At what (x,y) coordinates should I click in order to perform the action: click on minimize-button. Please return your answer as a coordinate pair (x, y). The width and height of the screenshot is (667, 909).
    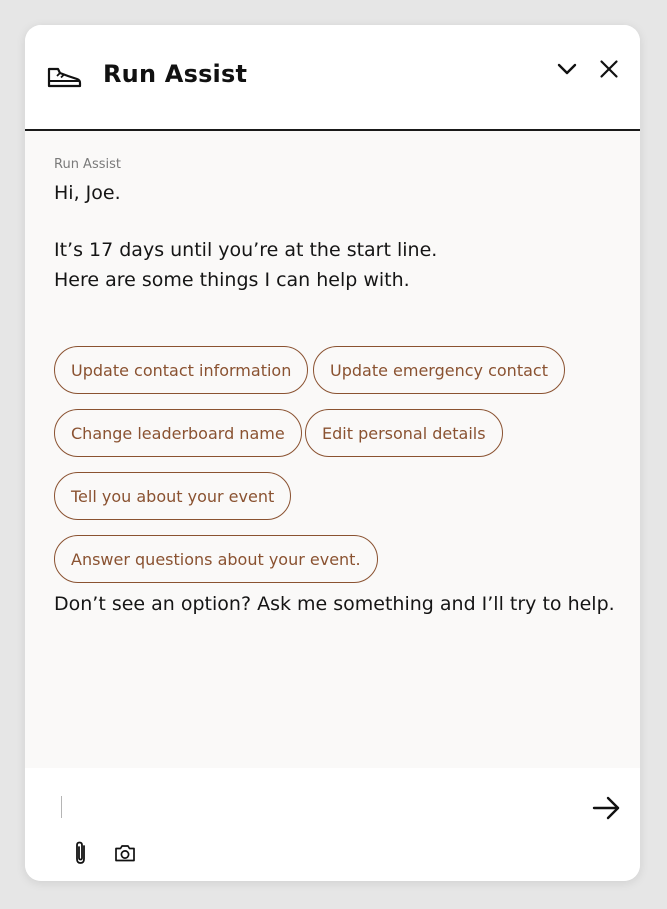
    Looking at the image, I should click on (567, 69).